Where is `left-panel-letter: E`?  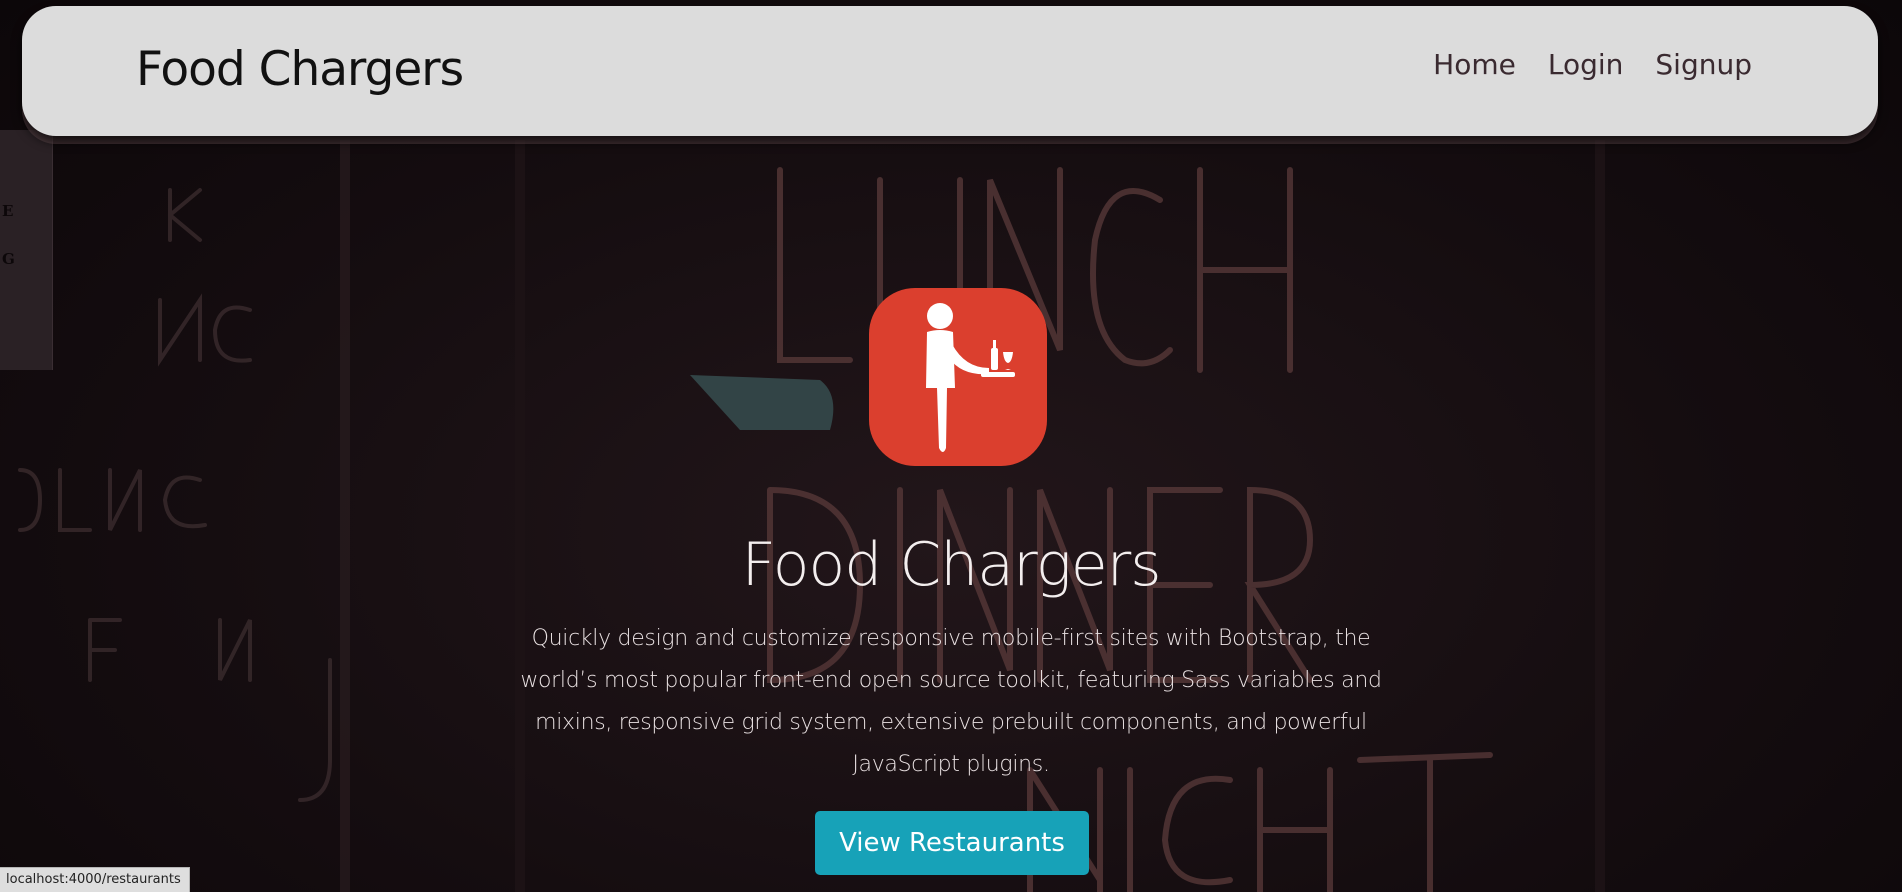
left-panel-letter: E is located at coordinates (8, 211).